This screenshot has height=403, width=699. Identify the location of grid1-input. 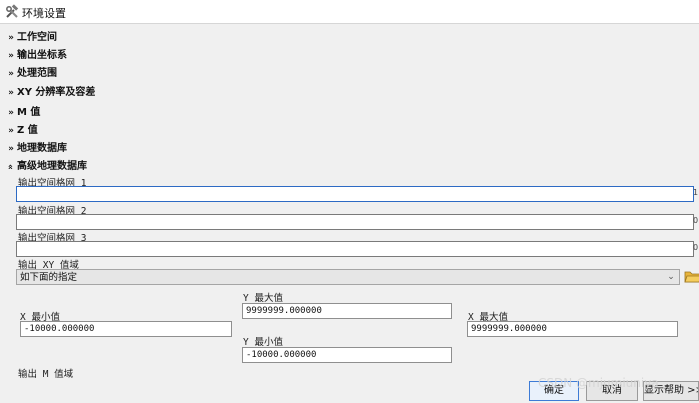
(355, 194).